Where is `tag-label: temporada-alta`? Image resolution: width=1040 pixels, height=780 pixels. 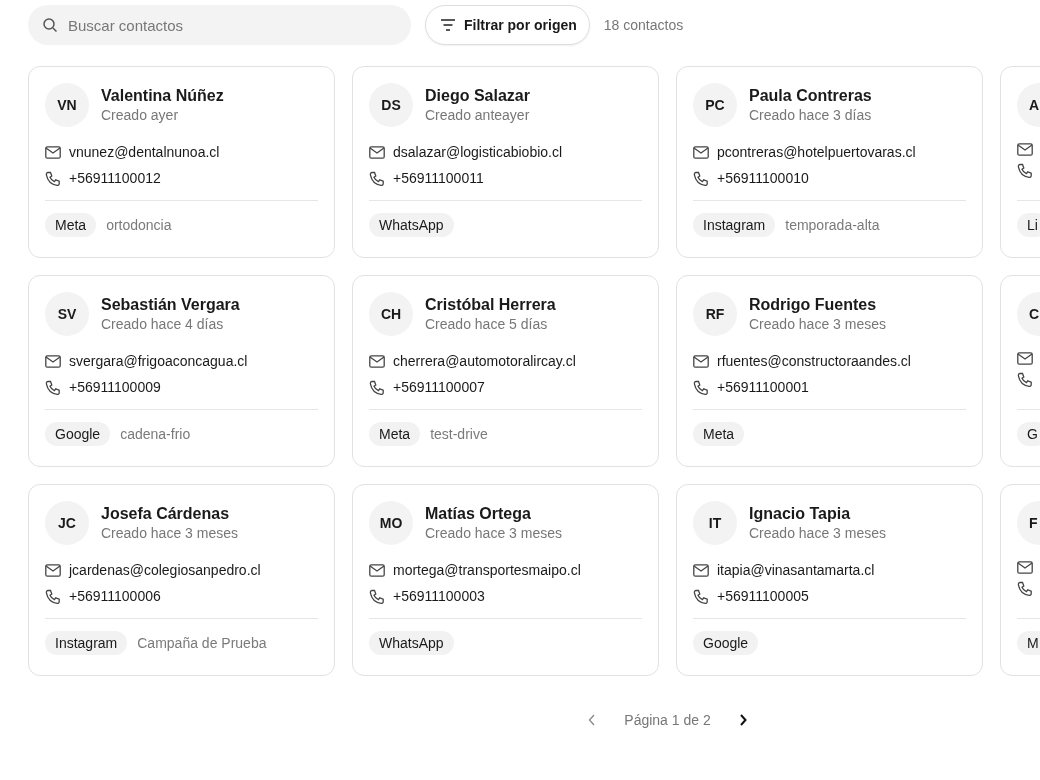 tag-label: temporada-alta is located at coordinates (832, 225).